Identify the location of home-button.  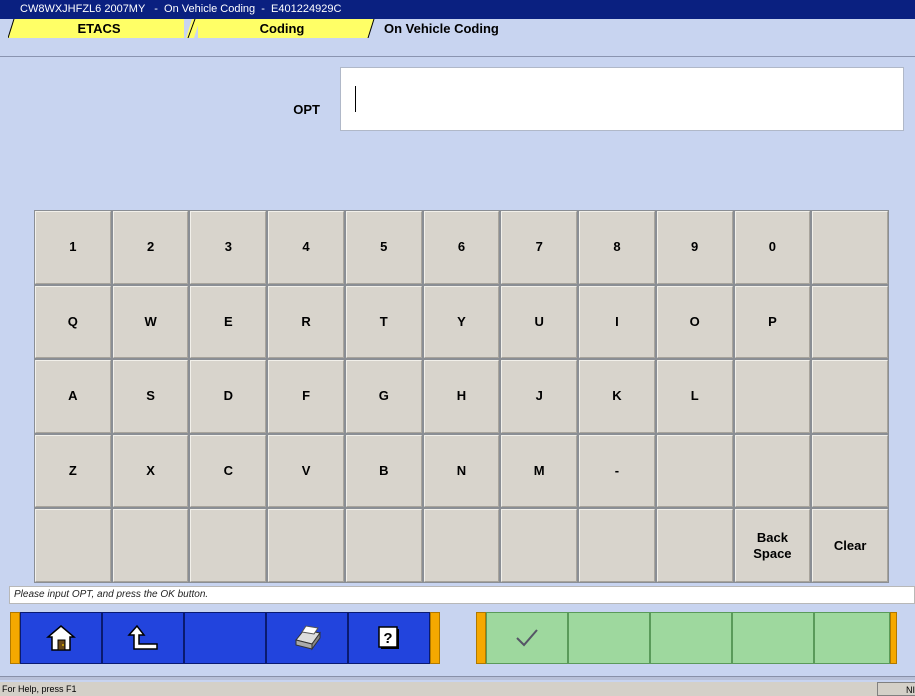
(61, 638).